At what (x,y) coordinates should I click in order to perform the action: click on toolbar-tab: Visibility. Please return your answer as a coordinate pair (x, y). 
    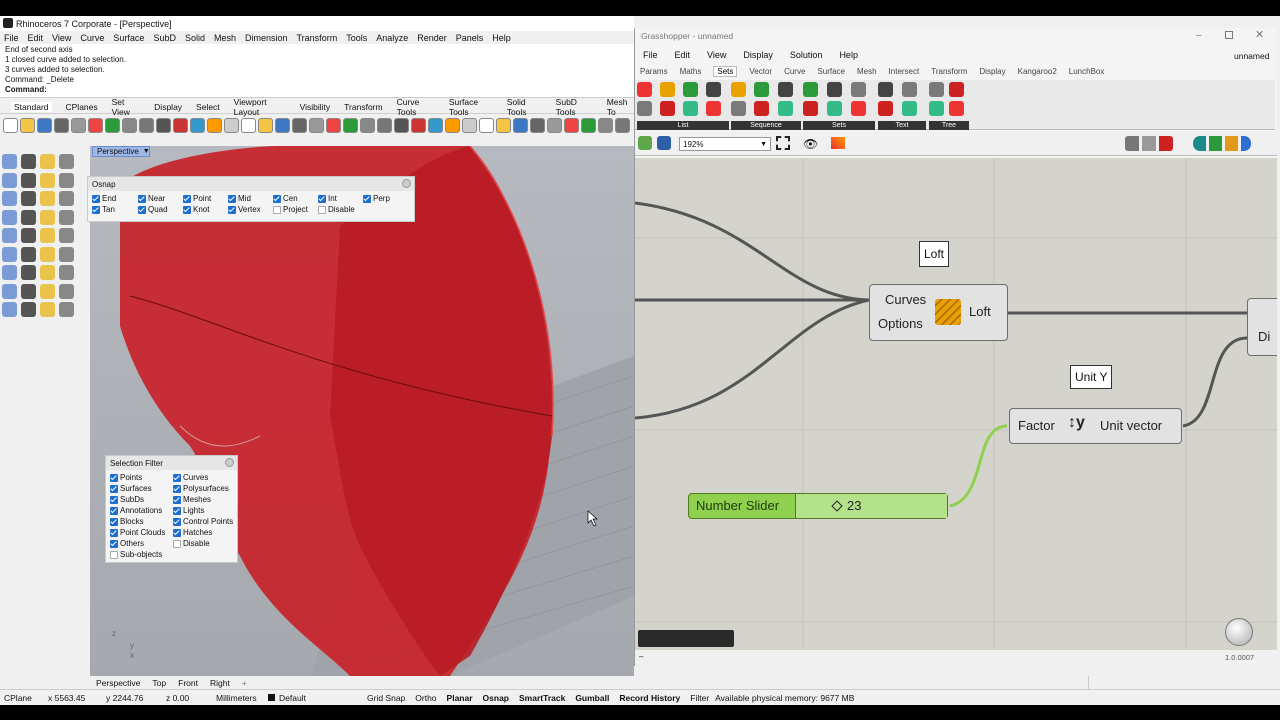
    Looking at the image, I should click on (315, 107).